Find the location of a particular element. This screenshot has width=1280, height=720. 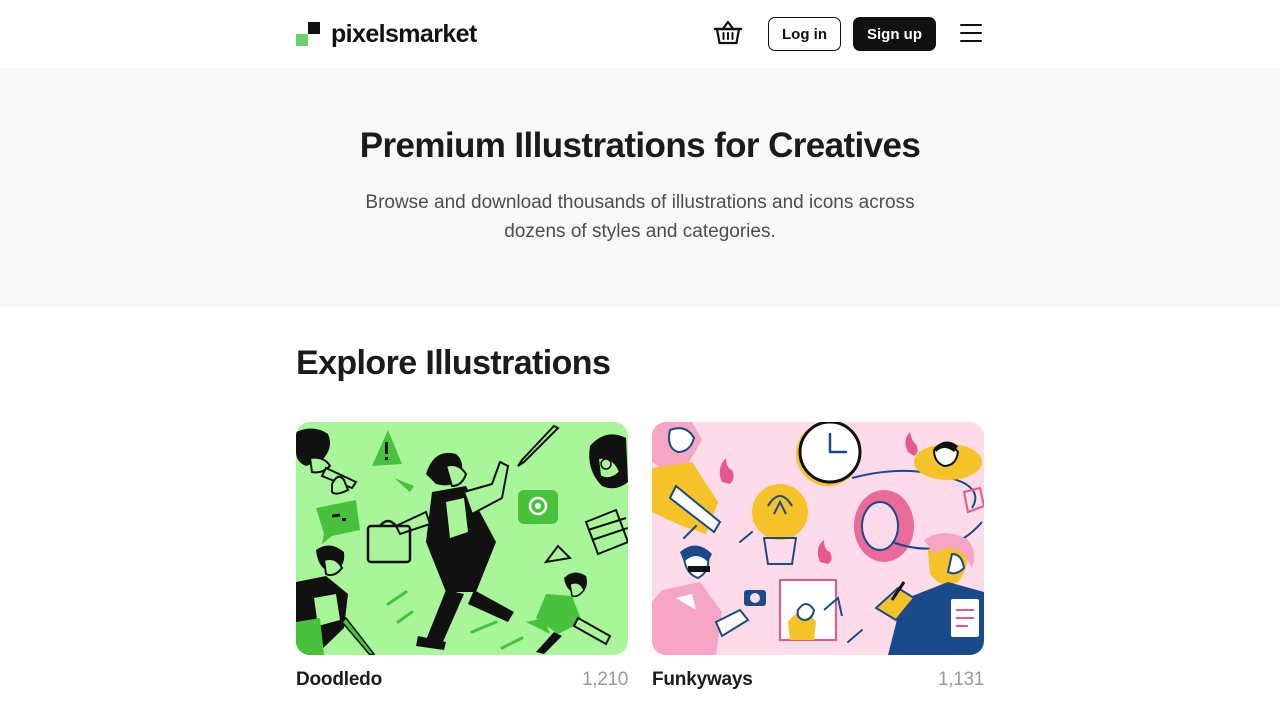

illustration-card-funkyways: Funkyways 1,131 is located at coordinates (818, 559).